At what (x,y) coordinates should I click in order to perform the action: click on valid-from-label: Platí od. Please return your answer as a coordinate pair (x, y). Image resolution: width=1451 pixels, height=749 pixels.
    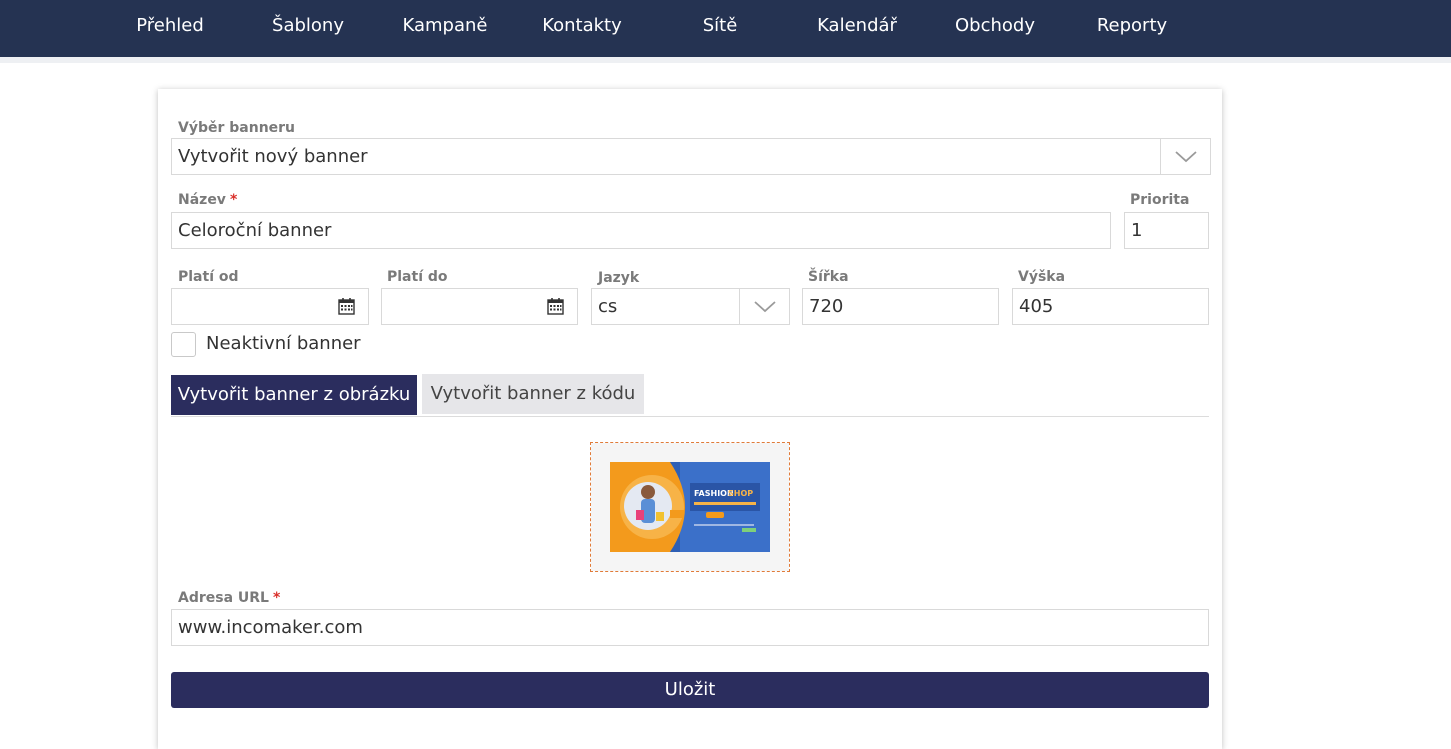
    Looking at the image, I should click on (208, 277).